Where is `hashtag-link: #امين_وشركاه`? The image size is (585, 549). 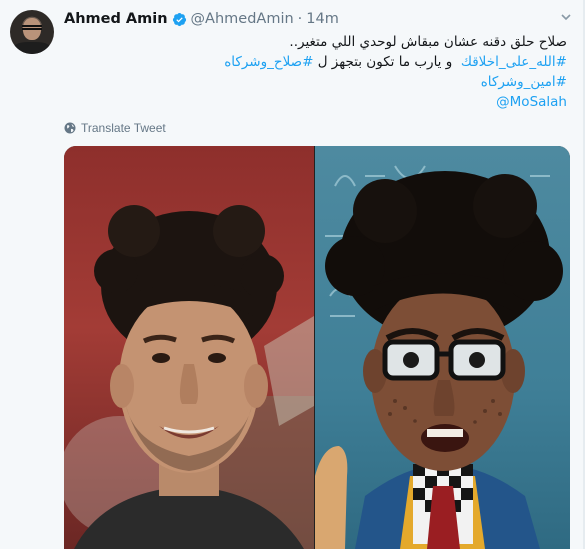 hashtag-link: #امين_وشركاه is located at coordinates (524, 82).